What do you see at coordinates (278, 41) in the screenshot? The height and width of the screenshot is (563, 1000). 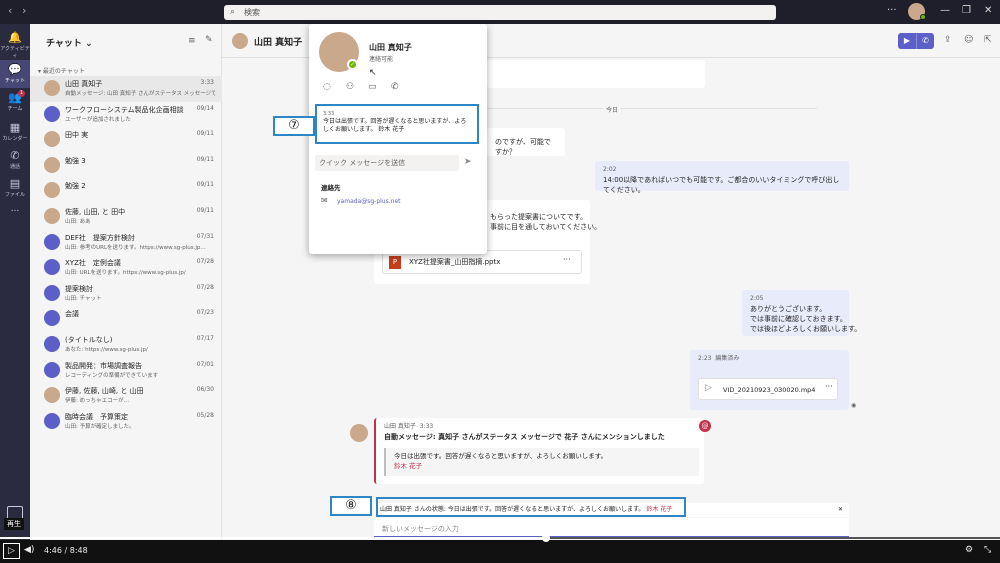 I see `chat-header-name: 山田 真知子` at bounding box center [278, 41].